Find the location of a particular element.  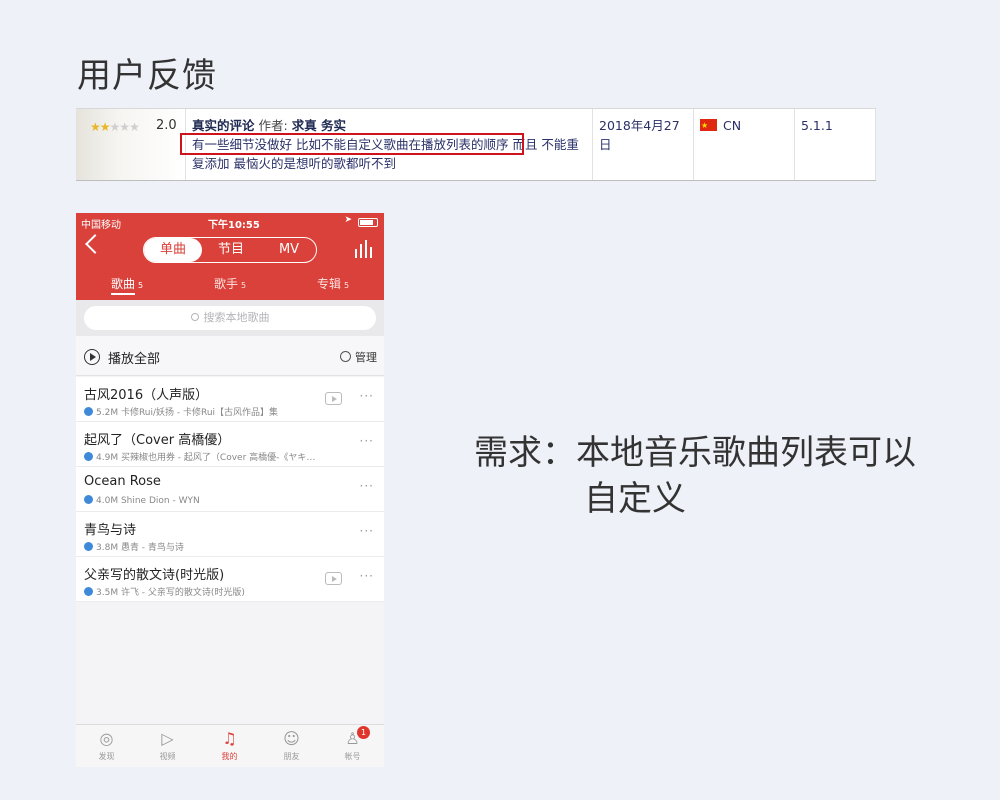

manage-label: 管理 is located at coordinates (366, 357).